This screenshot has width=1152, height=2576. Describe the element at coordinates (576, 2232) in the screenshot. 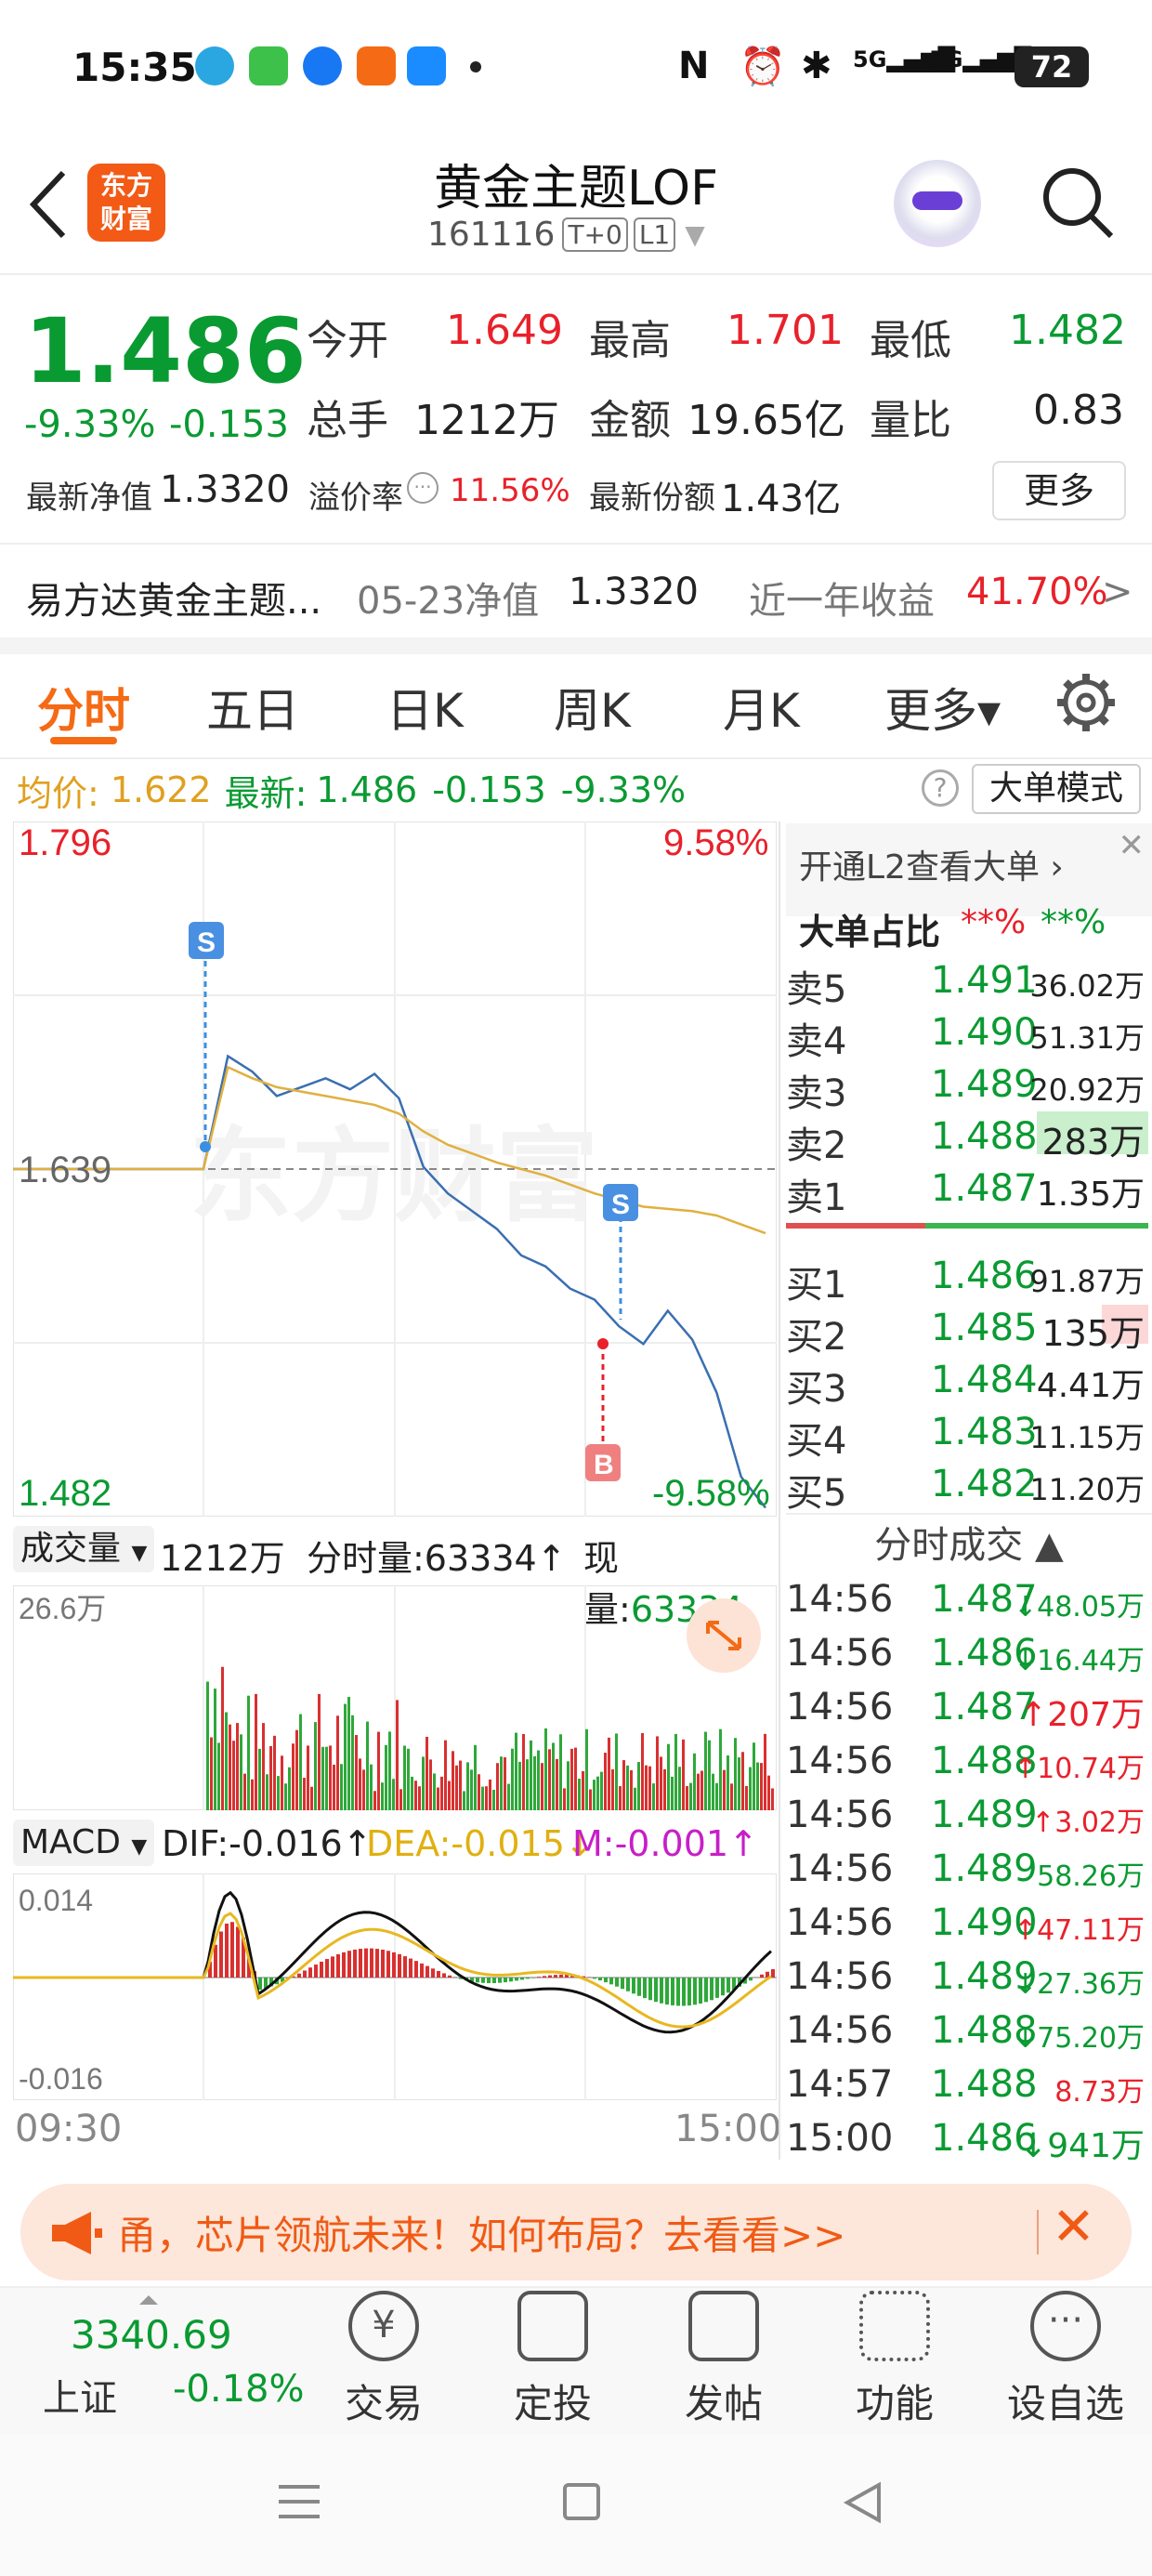

I see `promo-banner: 甬，芯片领航未来！如何布局？去看看>> ✕` at that location.